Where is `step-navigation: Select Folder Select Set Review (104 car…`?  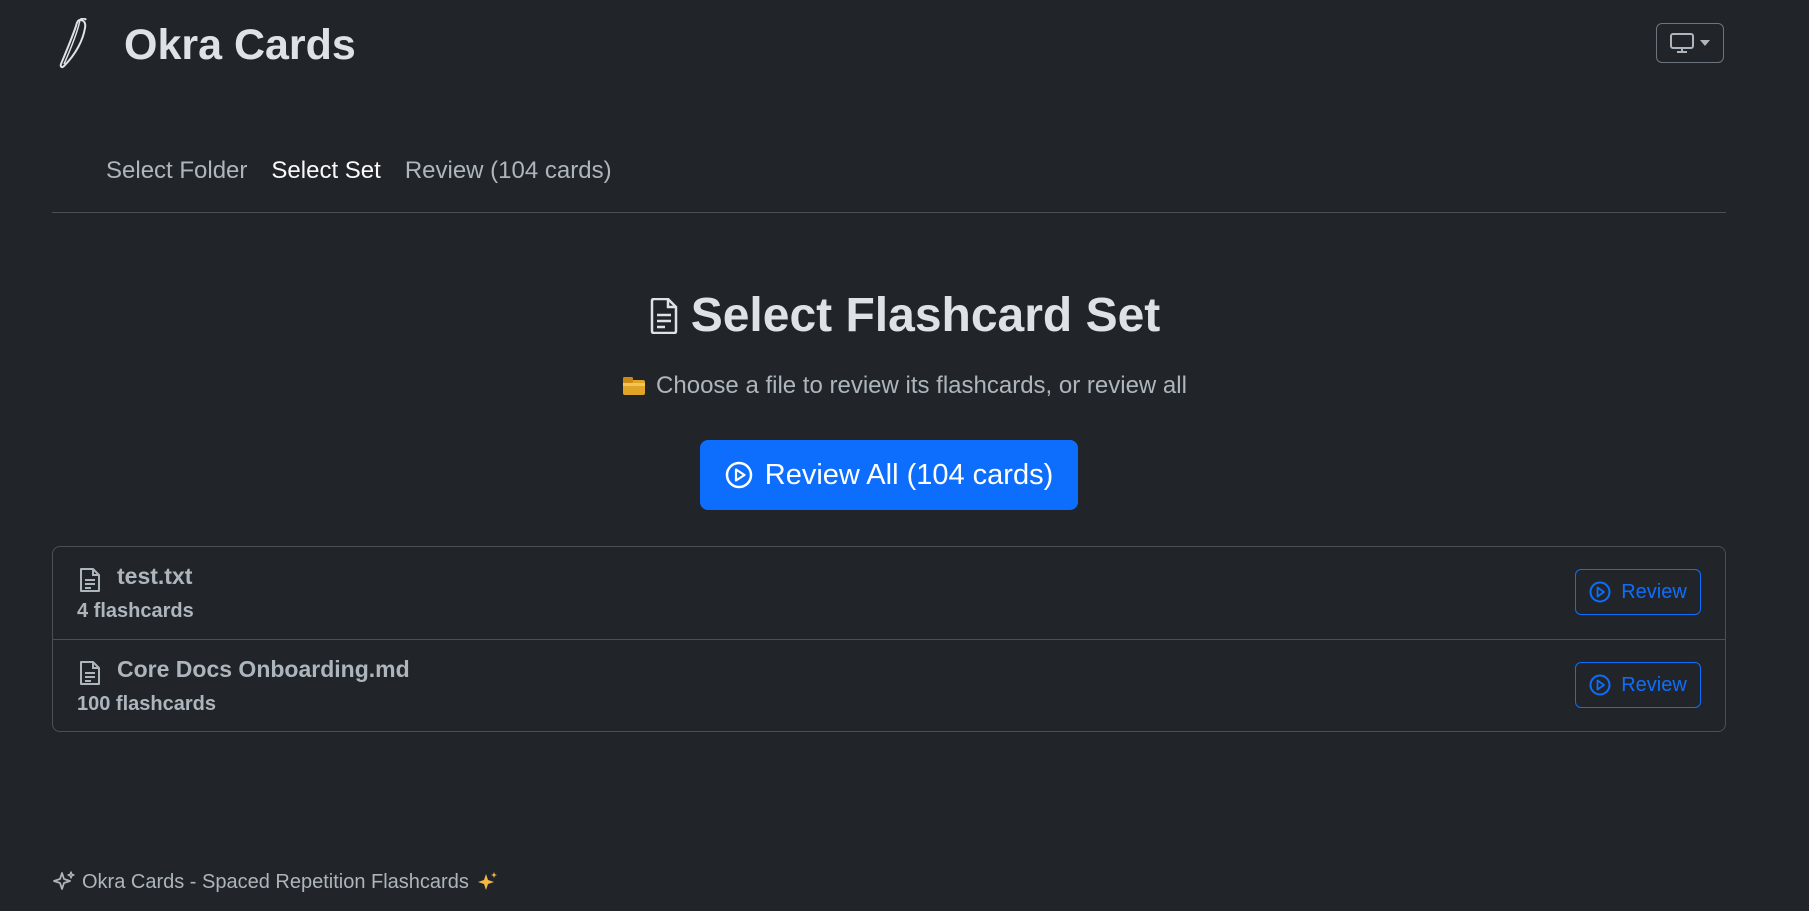
step-navigation: Select Folder Select Set Review (104 car… is located at coordinates (359, 171).